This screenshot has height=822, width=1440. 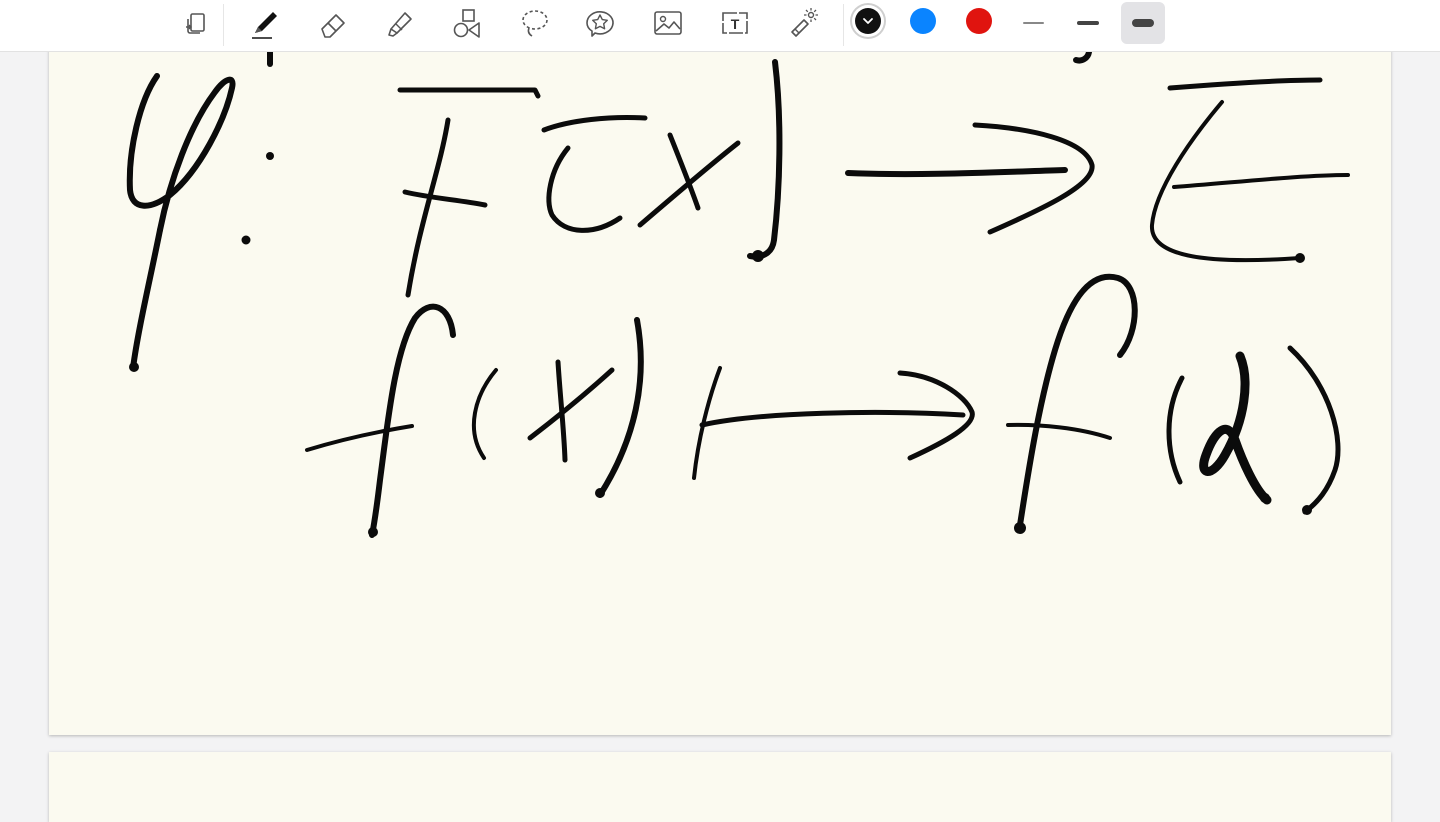 I want to click on eraser-tool-button, so click(x=332, y=23).